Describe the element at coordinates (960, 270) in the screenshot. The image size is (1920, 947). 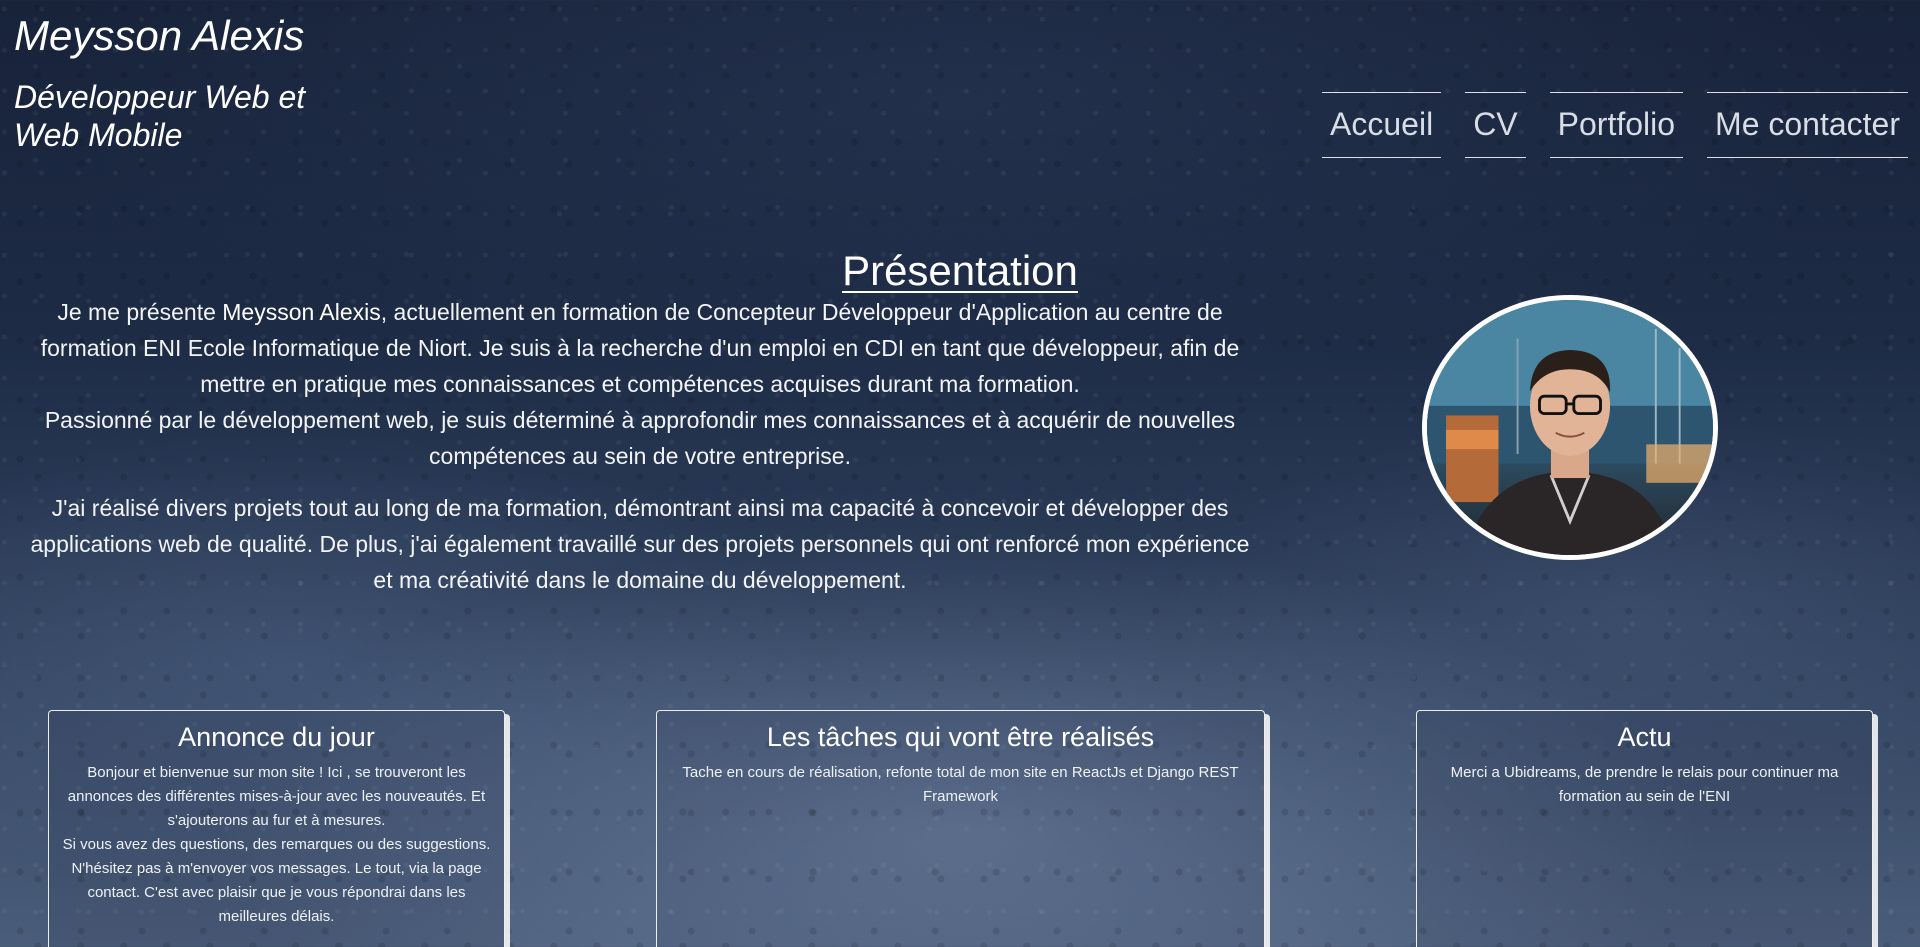
I see `presentation-title: Présentation` at that location.